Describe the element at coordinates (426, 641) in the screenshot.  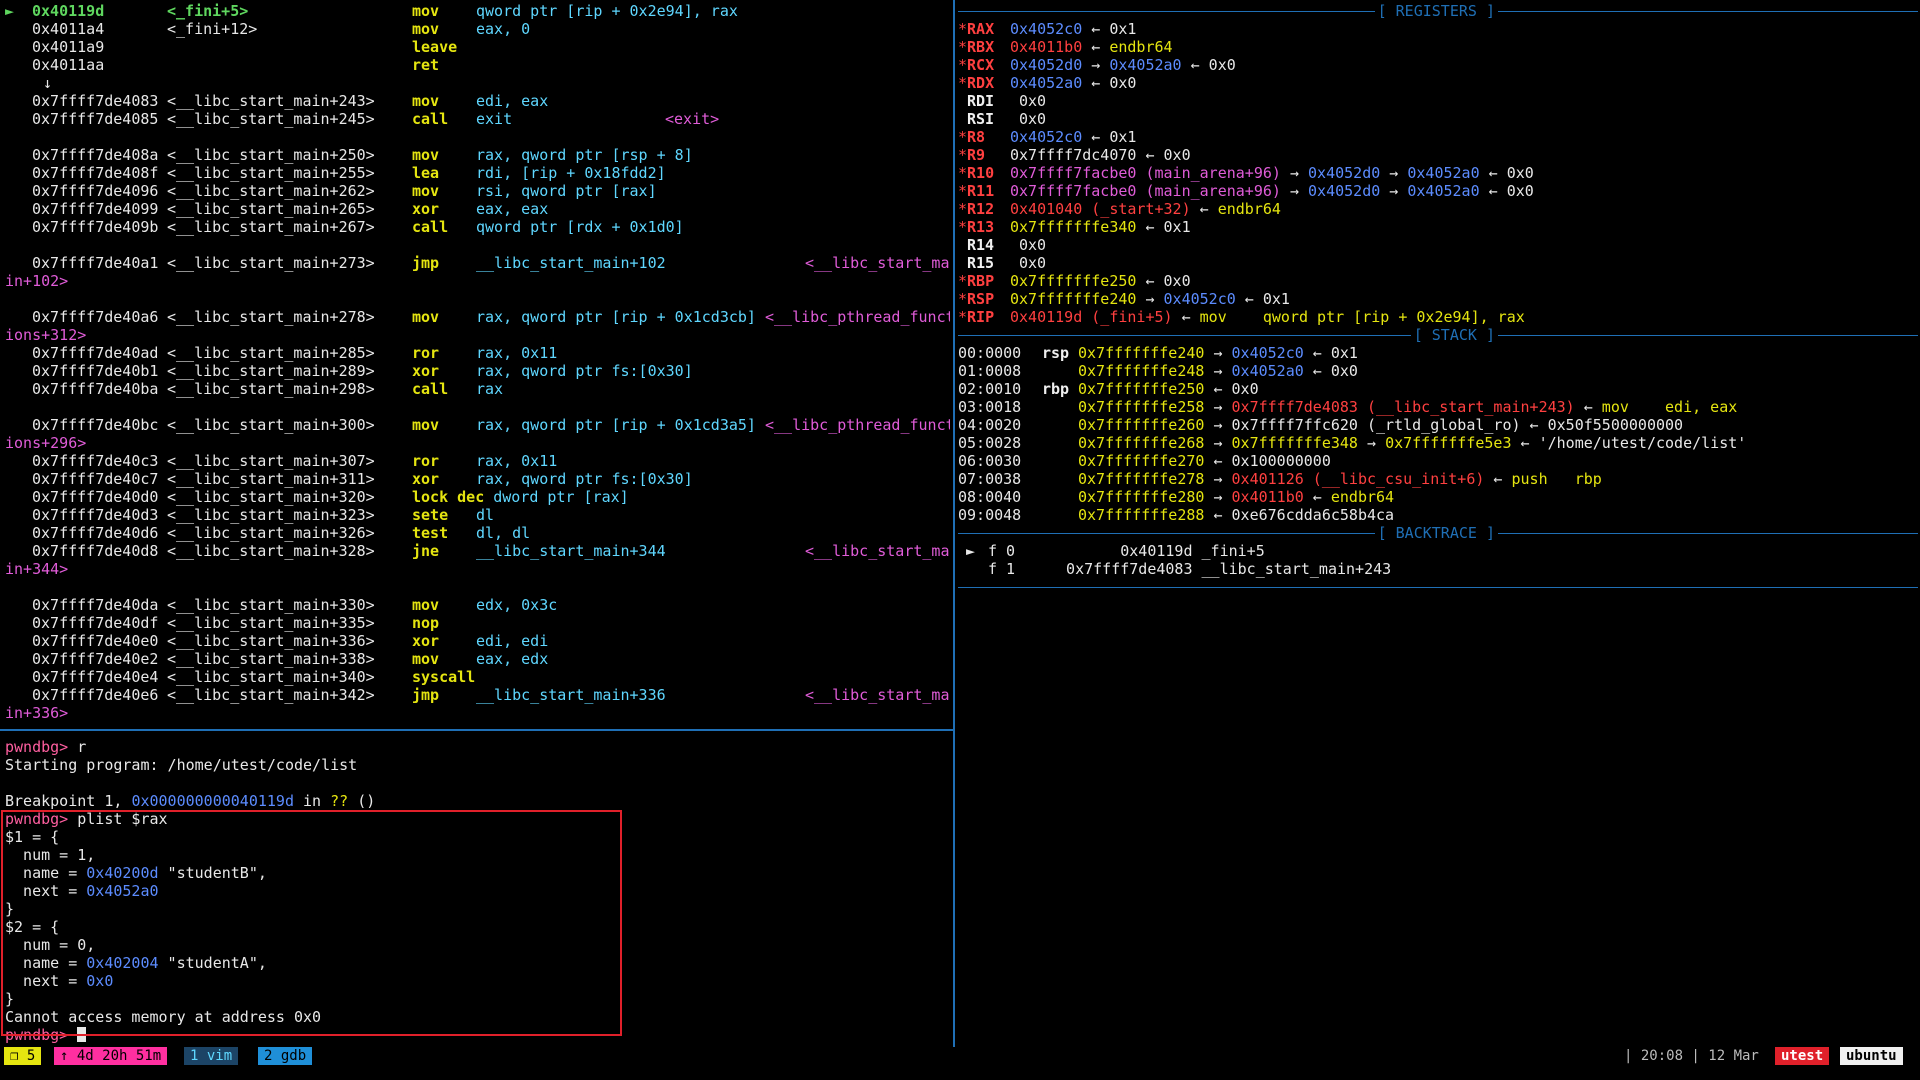
I see `instruction-mnemonic: xor` at that location.